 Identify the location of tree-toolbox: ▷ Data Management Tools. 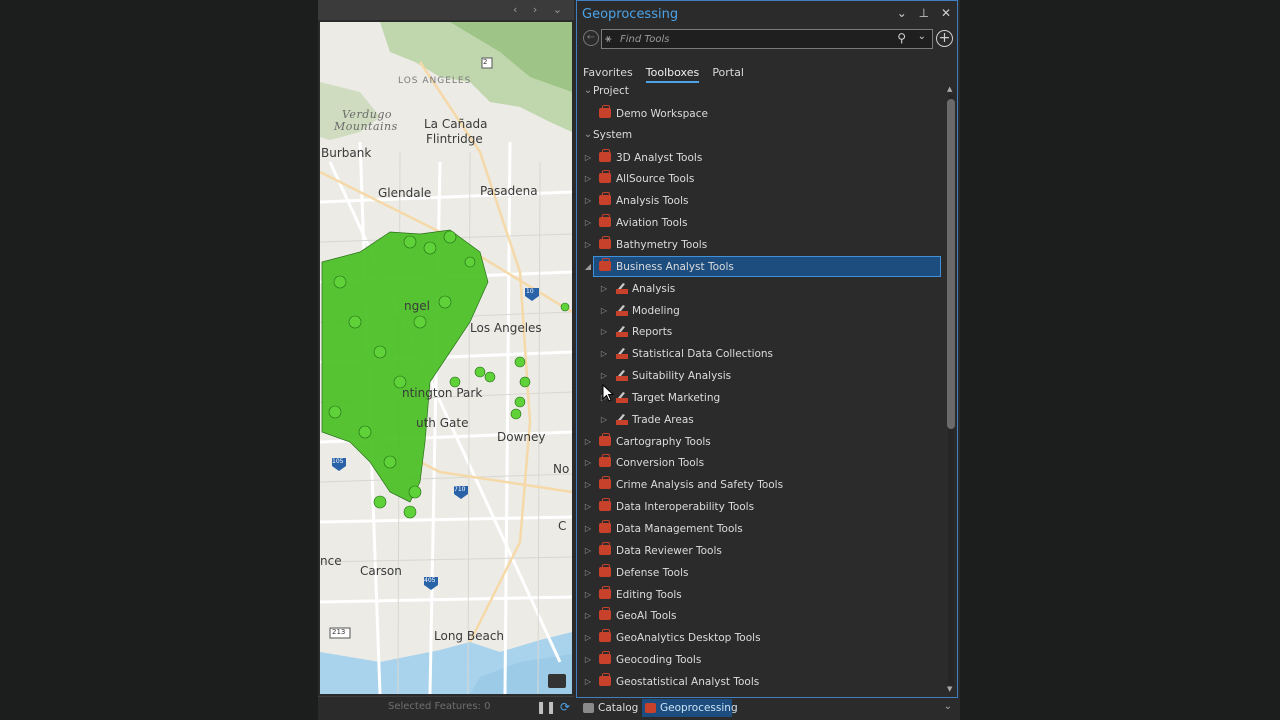
(759, 529).